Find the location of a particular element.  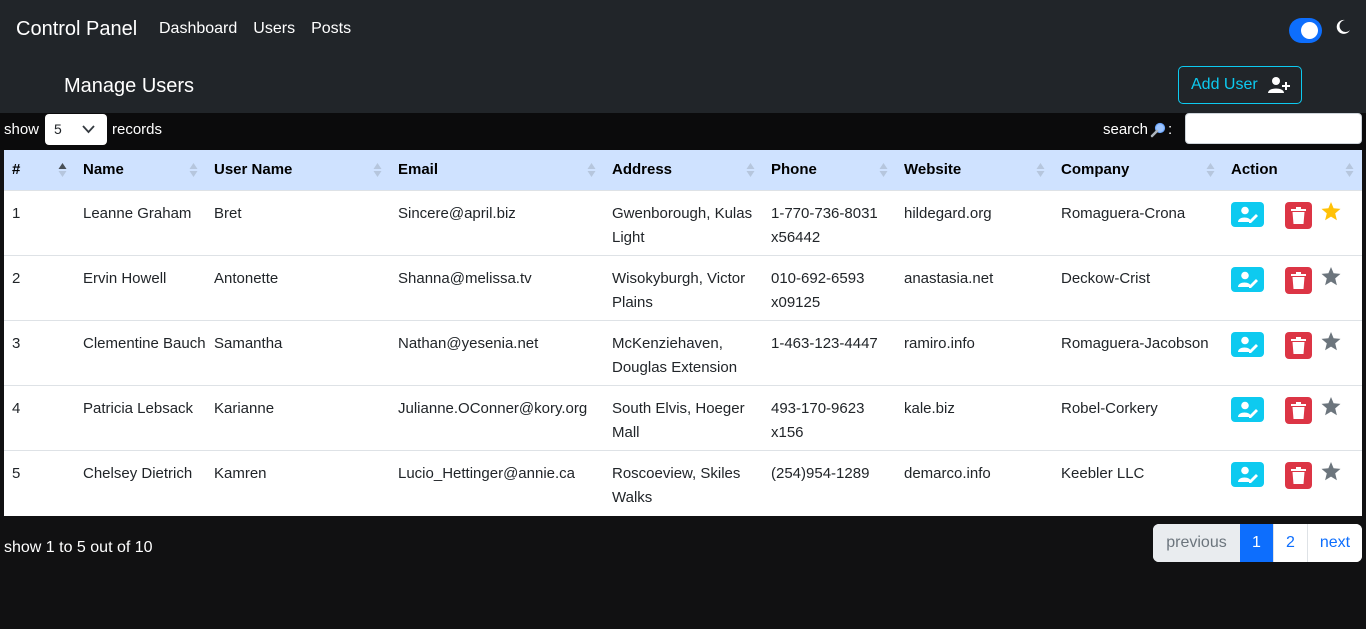

moon-icon is located at coordinates (1343, 27).